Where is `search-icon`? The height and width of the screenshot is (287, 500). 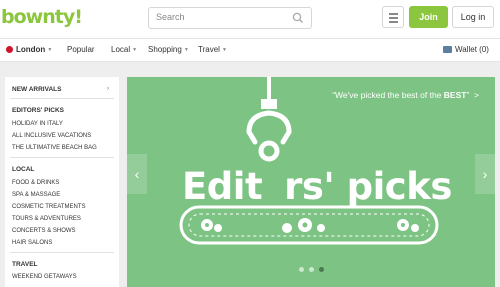
search-icon is located at coordinates (298, 18).